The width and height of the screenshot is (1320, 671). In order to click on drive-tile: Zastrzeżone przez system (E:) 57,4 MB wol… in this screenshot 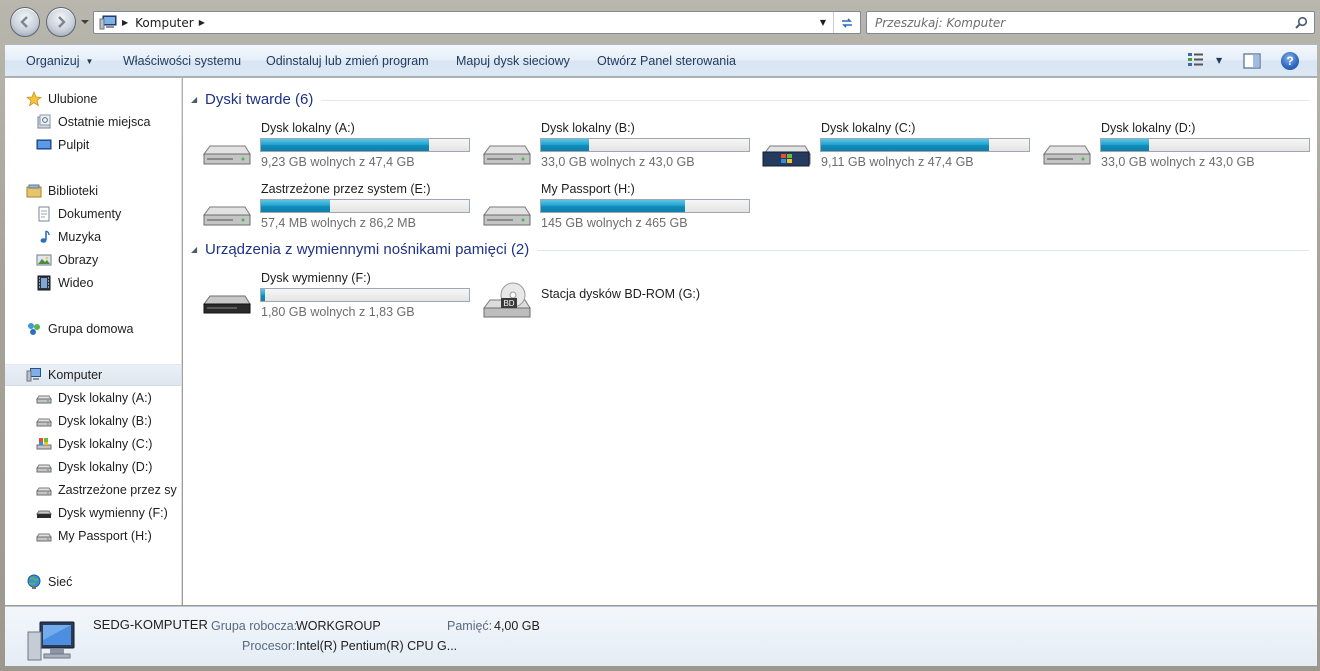, I will do `click(326, 207)`.